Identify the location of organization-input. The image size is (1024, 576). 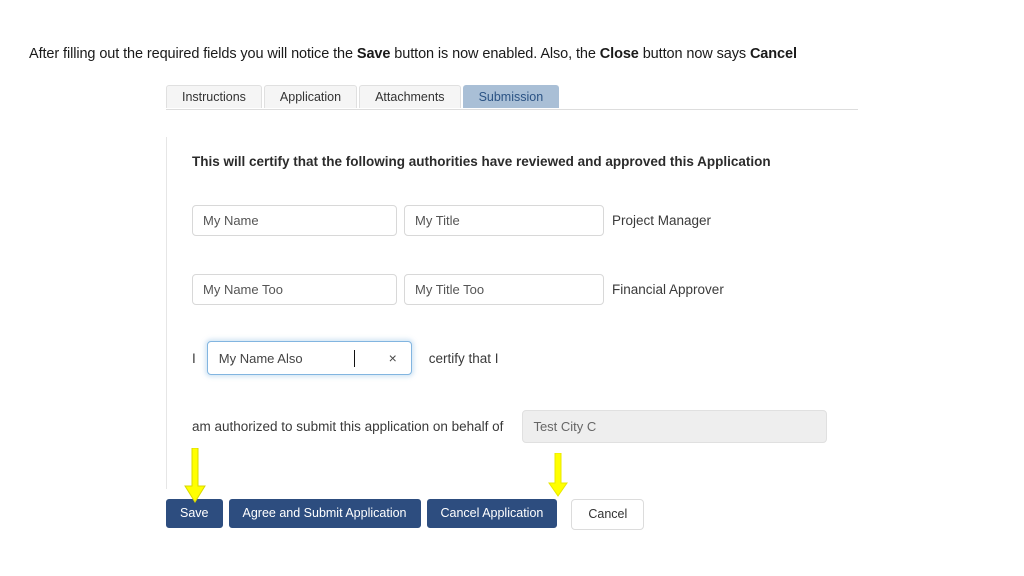
(675, 426).